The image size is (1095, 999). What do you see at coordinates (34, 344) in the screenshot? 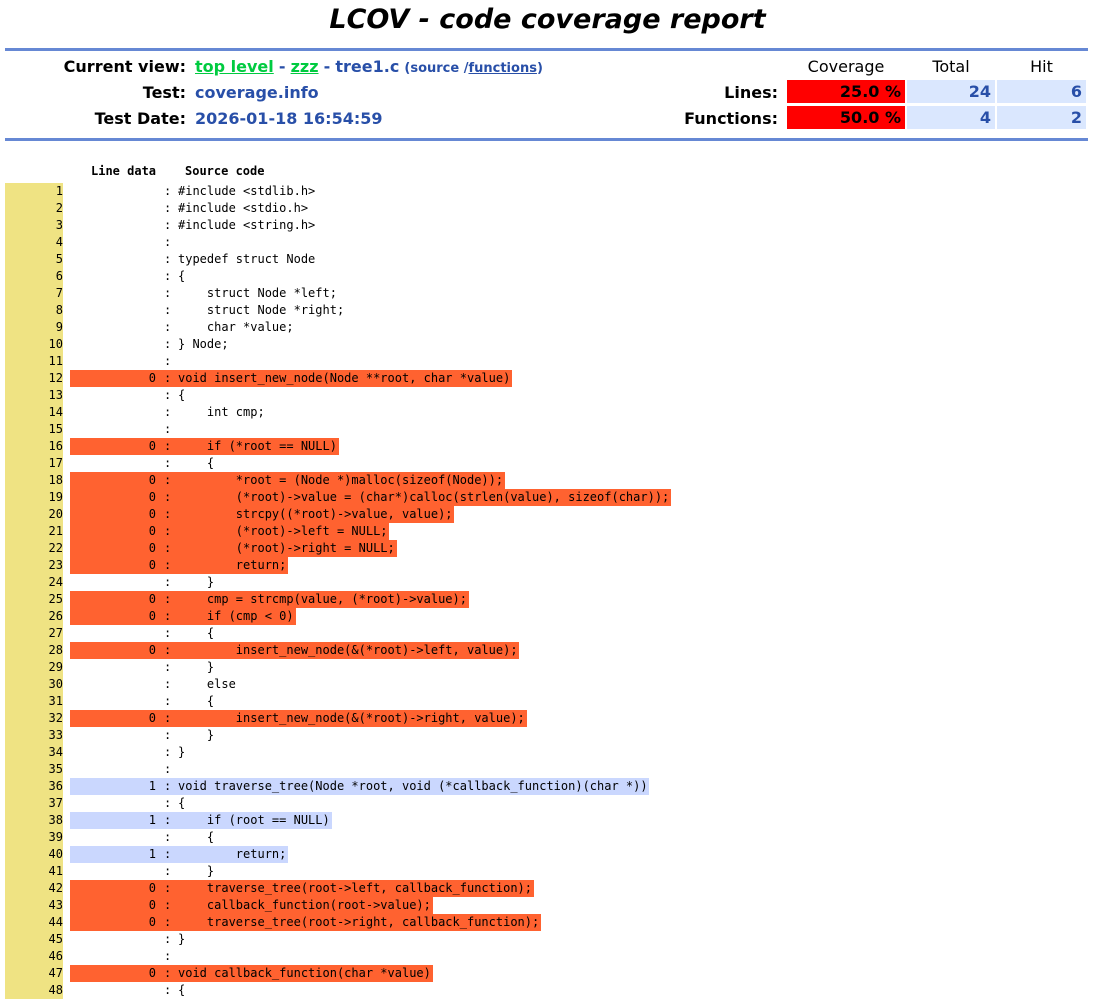
I see `line-number: 10` at bounding box center [34, 344].